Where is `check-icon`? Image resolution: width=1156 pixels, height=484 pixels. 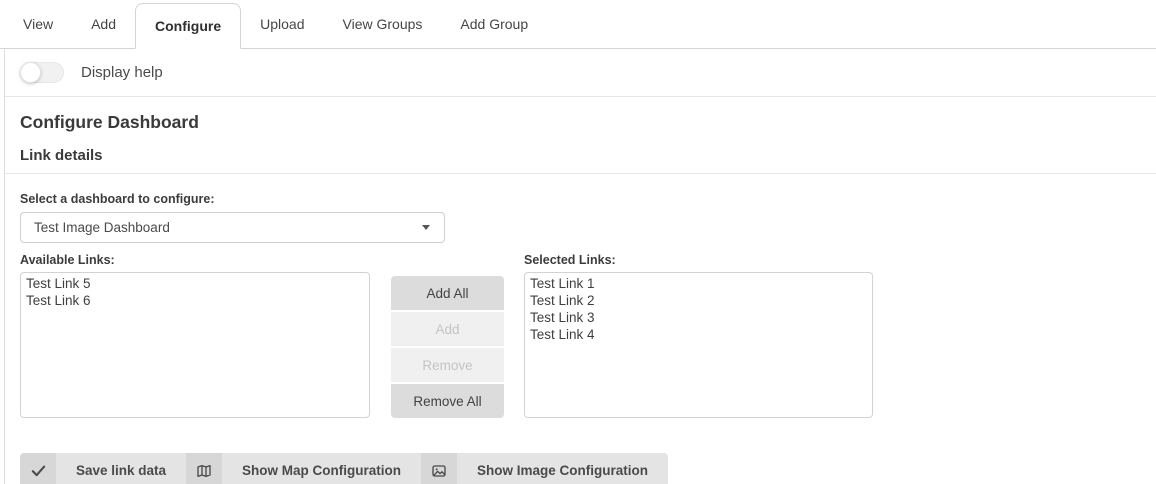 check-icon is located at coordinates (38, 468).